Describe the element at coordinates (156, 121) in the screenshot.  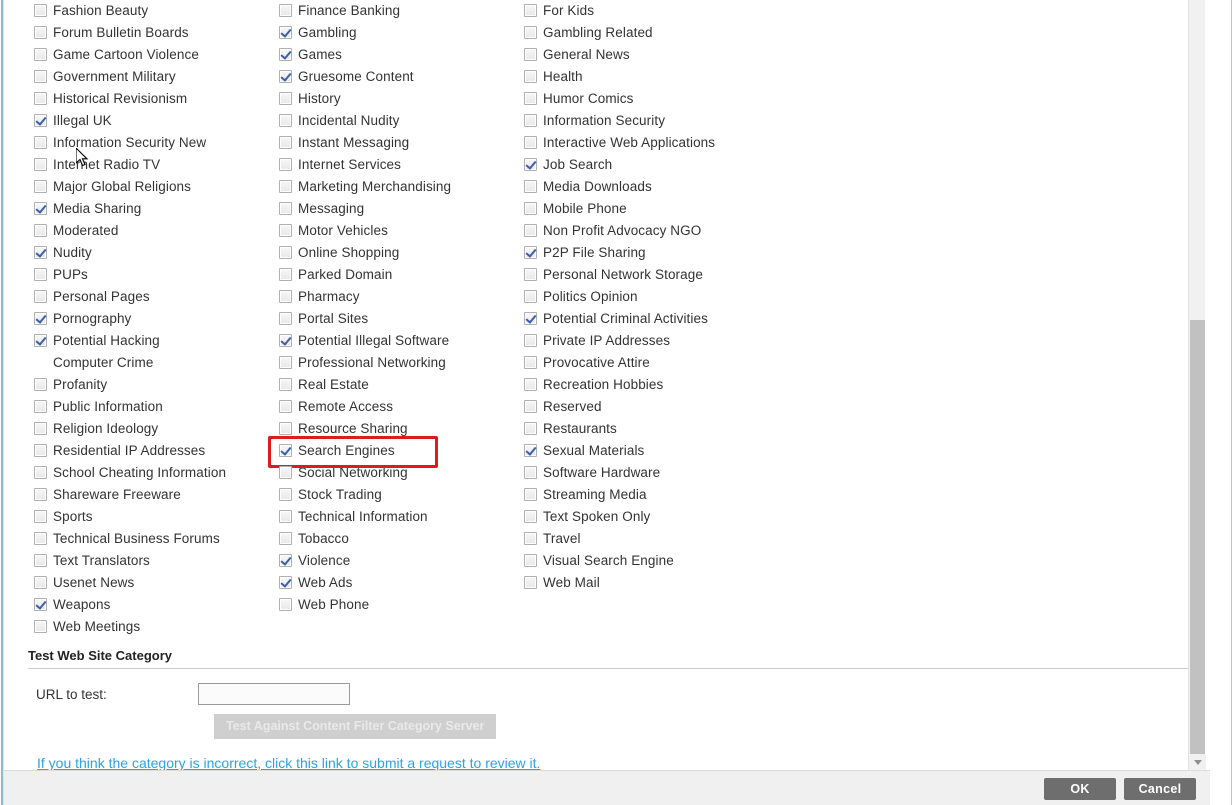
I see `category-checkbox-row: Illegal UK` at that location.